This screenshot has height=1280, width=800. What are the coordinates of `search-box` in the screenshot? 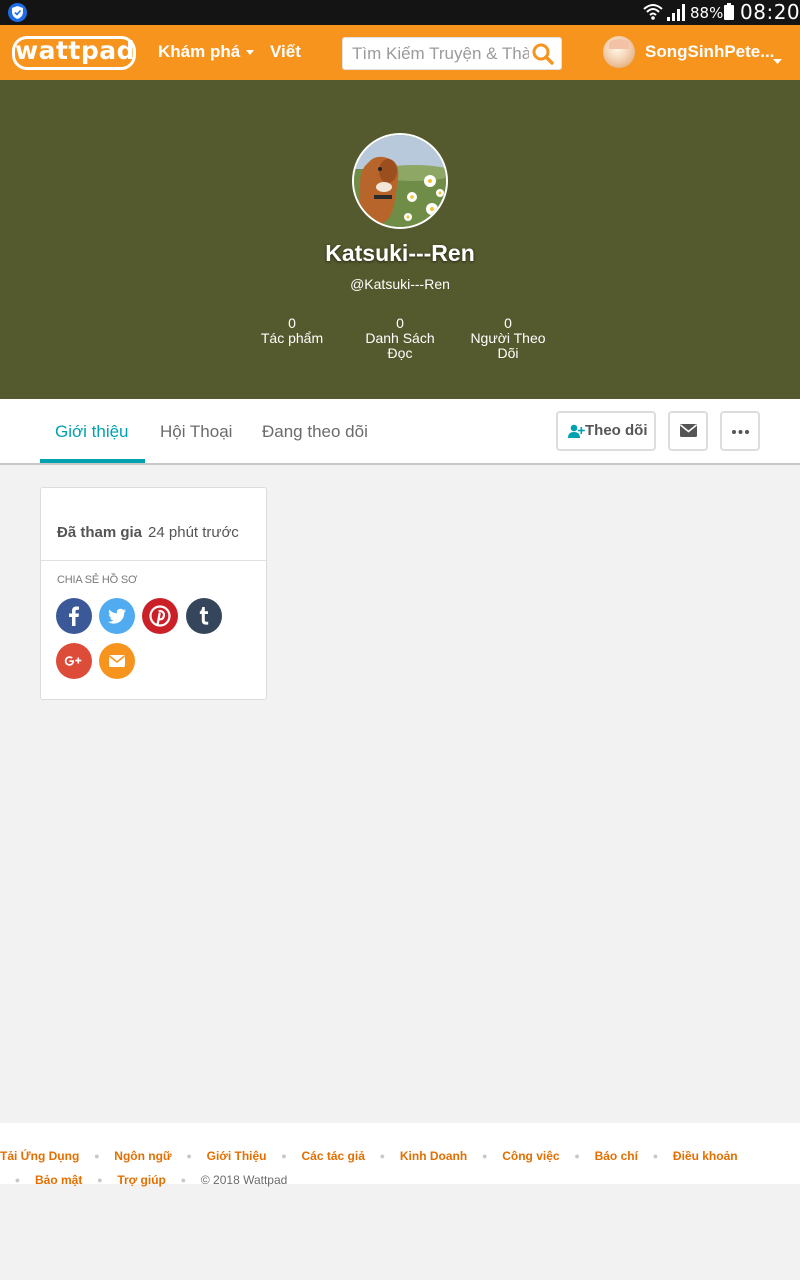 It's located at (452, 53).